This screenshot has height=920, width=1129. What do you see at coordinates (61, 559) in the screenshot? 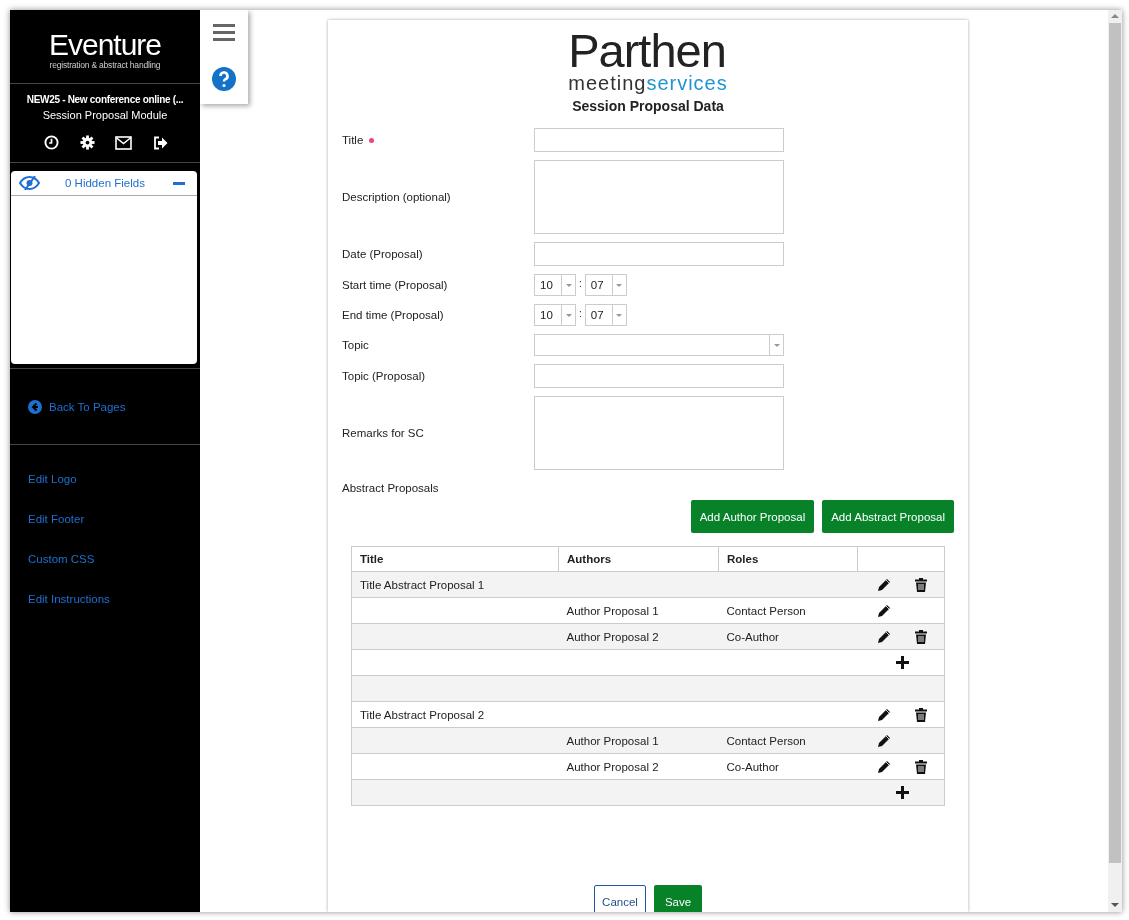
I see `sidebar-link: Custom CSS` at bounding box center [61, 559].